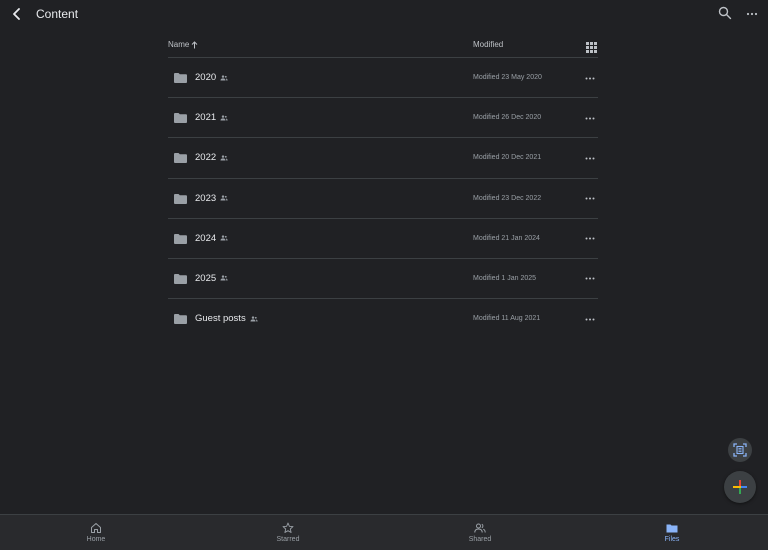 The width and height of the screenshot is (768, 550). Describe the element at coordinates (507, 319) in the screenshot. I see `item-modified-date: Modified 11 Aug 2021` at that location.